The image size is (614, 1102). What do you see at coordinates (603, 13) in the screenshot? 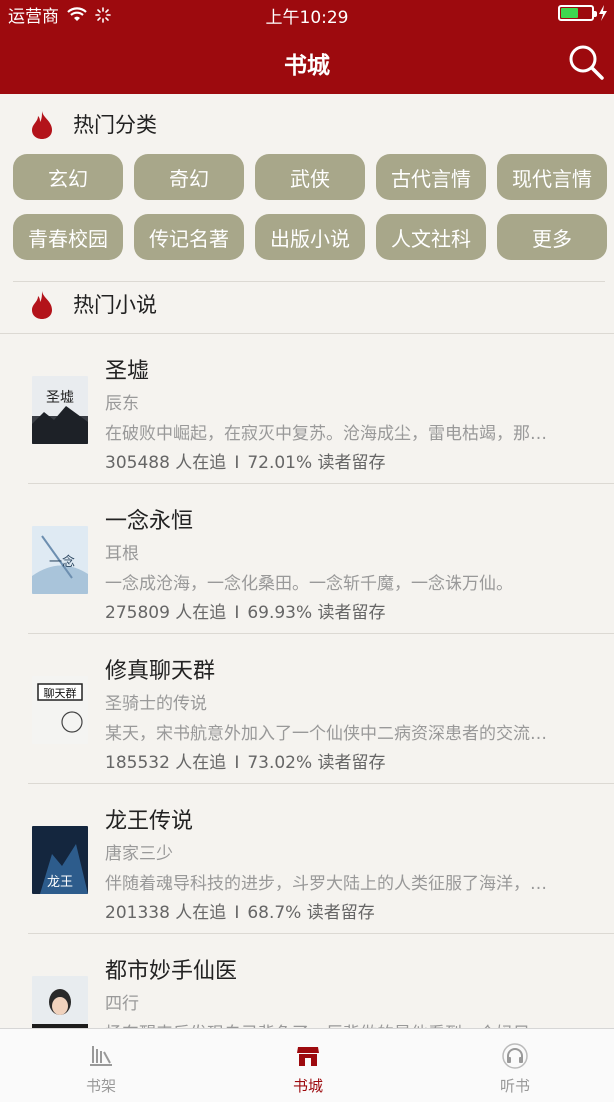
I see `charging-icon` at bounding box center [603, 13].